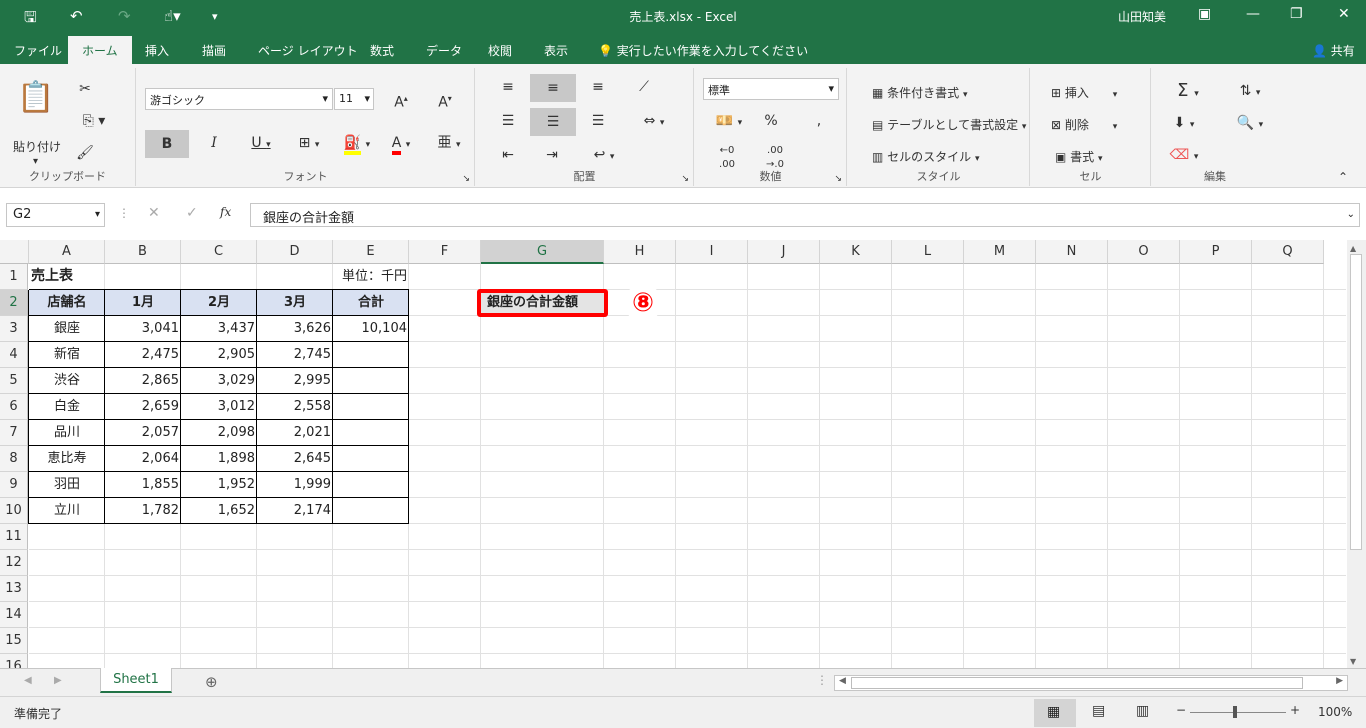 This screenshot has height=728, width=1366. I want to click on user-name: 山田知美, so click(1142, 16).